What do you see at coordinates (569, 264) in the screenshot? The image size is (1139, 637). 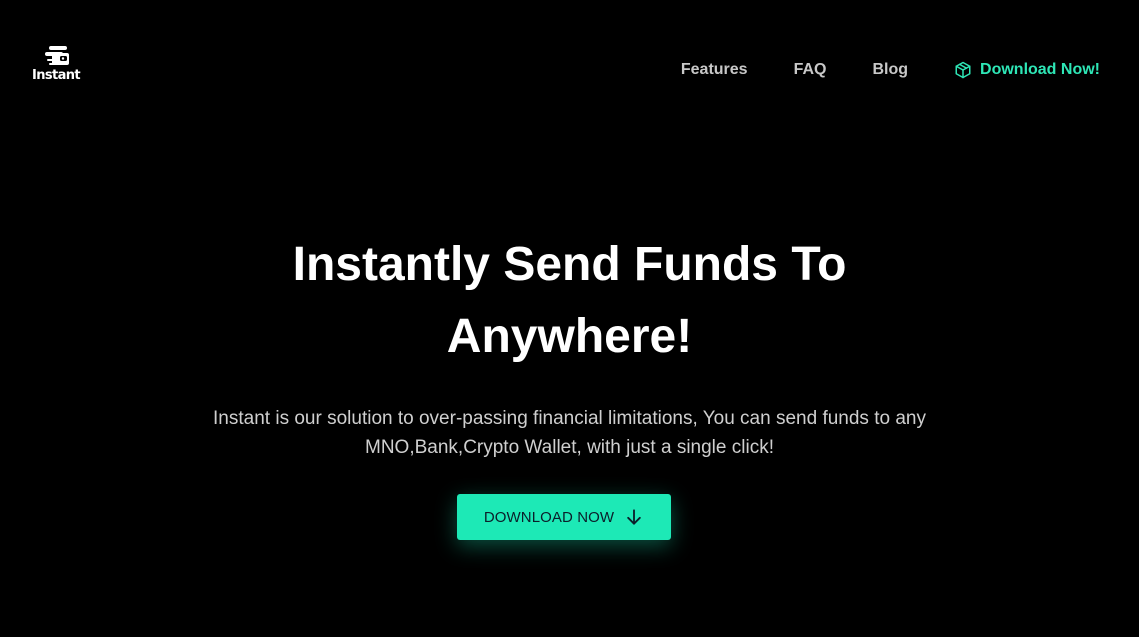 I see `hero-title-line-1: Instantly Send Funds To` at bounding box center [569, 264].